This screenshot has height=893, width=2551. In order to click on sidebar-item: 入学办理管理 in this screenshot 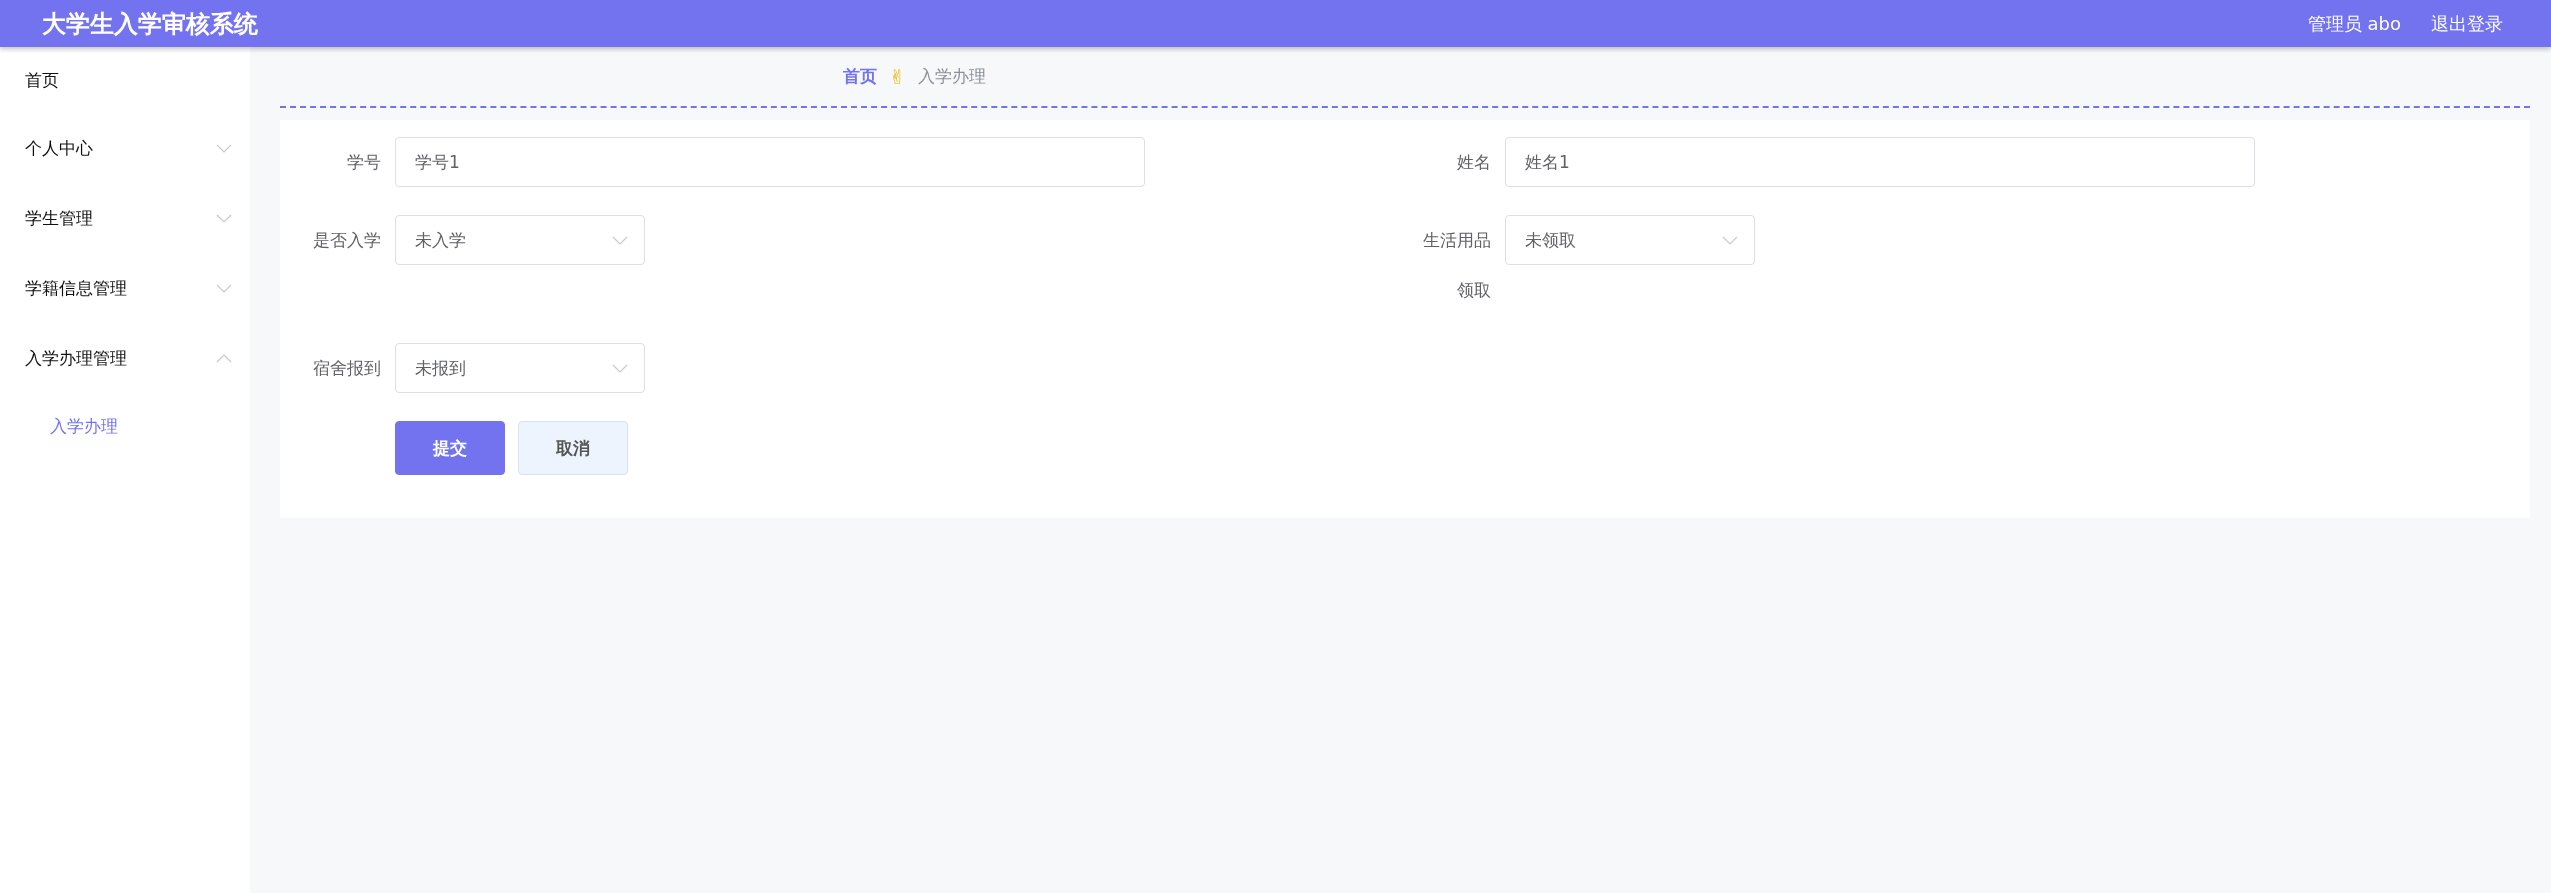, I will do `click(125, 358)`.